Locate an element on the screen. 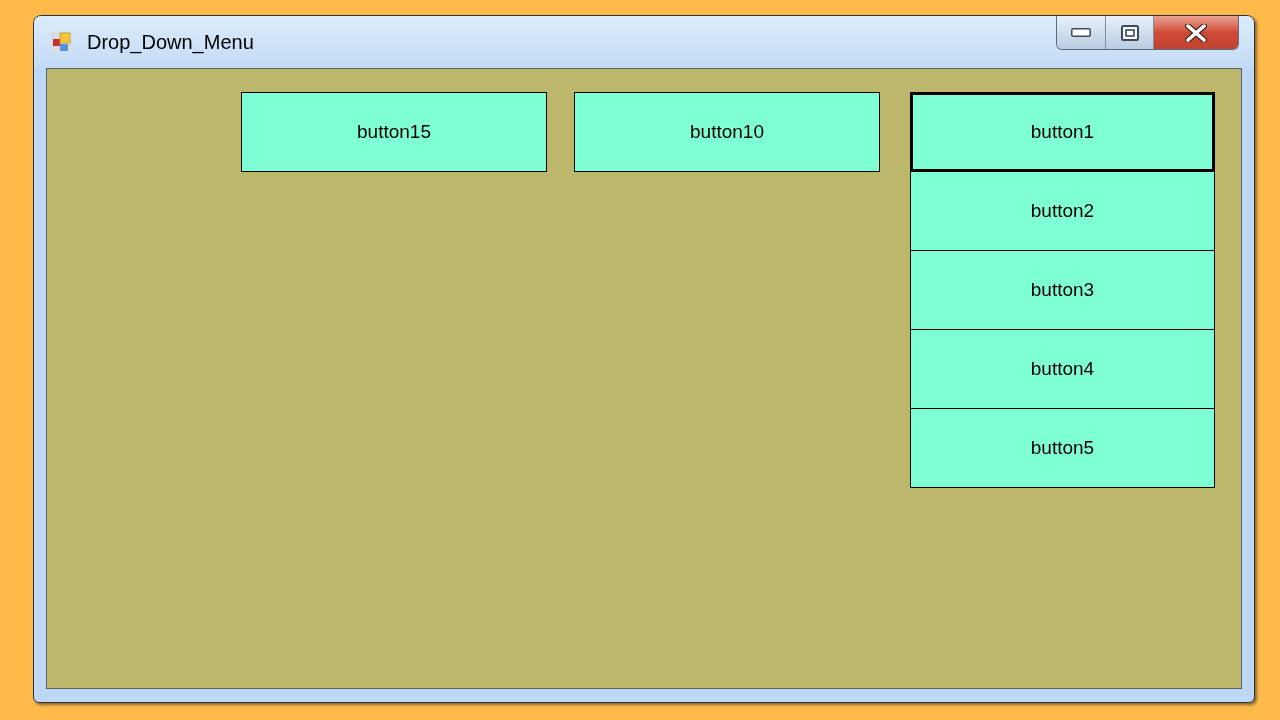  minimize-button is located at coordinates (1081, 32).